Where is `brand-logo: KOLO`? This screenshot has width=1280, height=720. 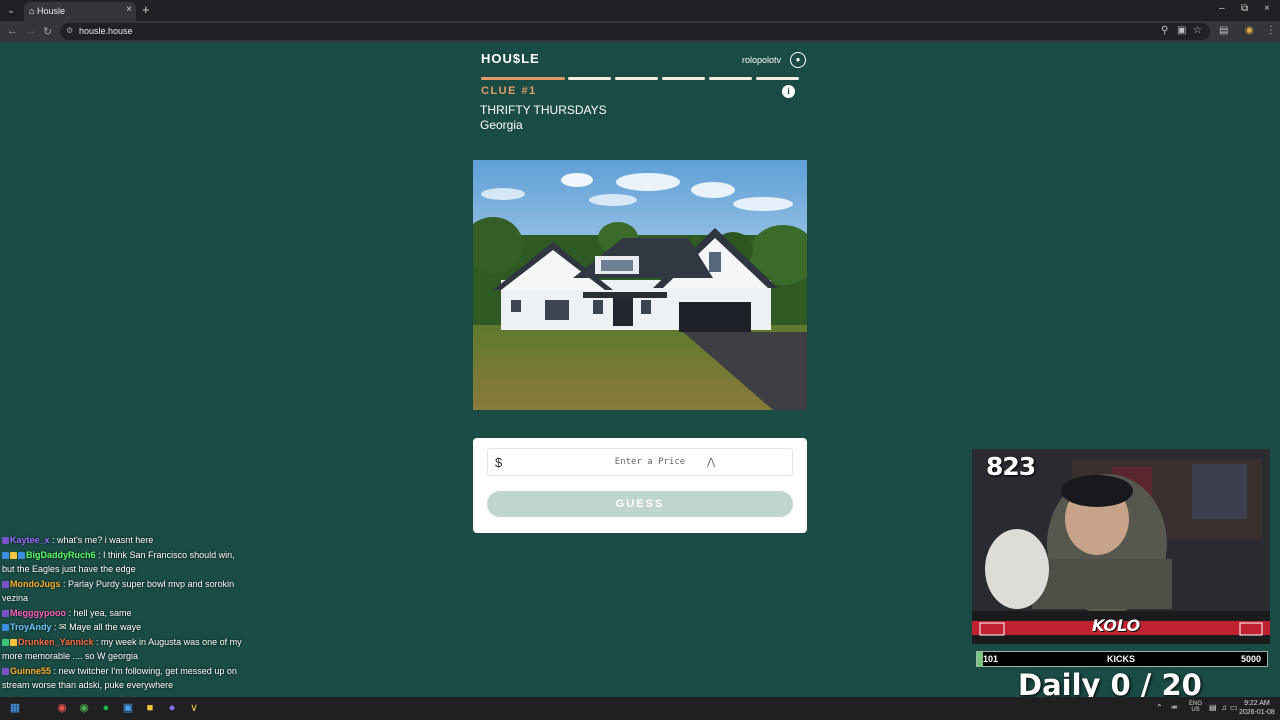 brand-logo: KOLO is located at coordinates (1116, 625).